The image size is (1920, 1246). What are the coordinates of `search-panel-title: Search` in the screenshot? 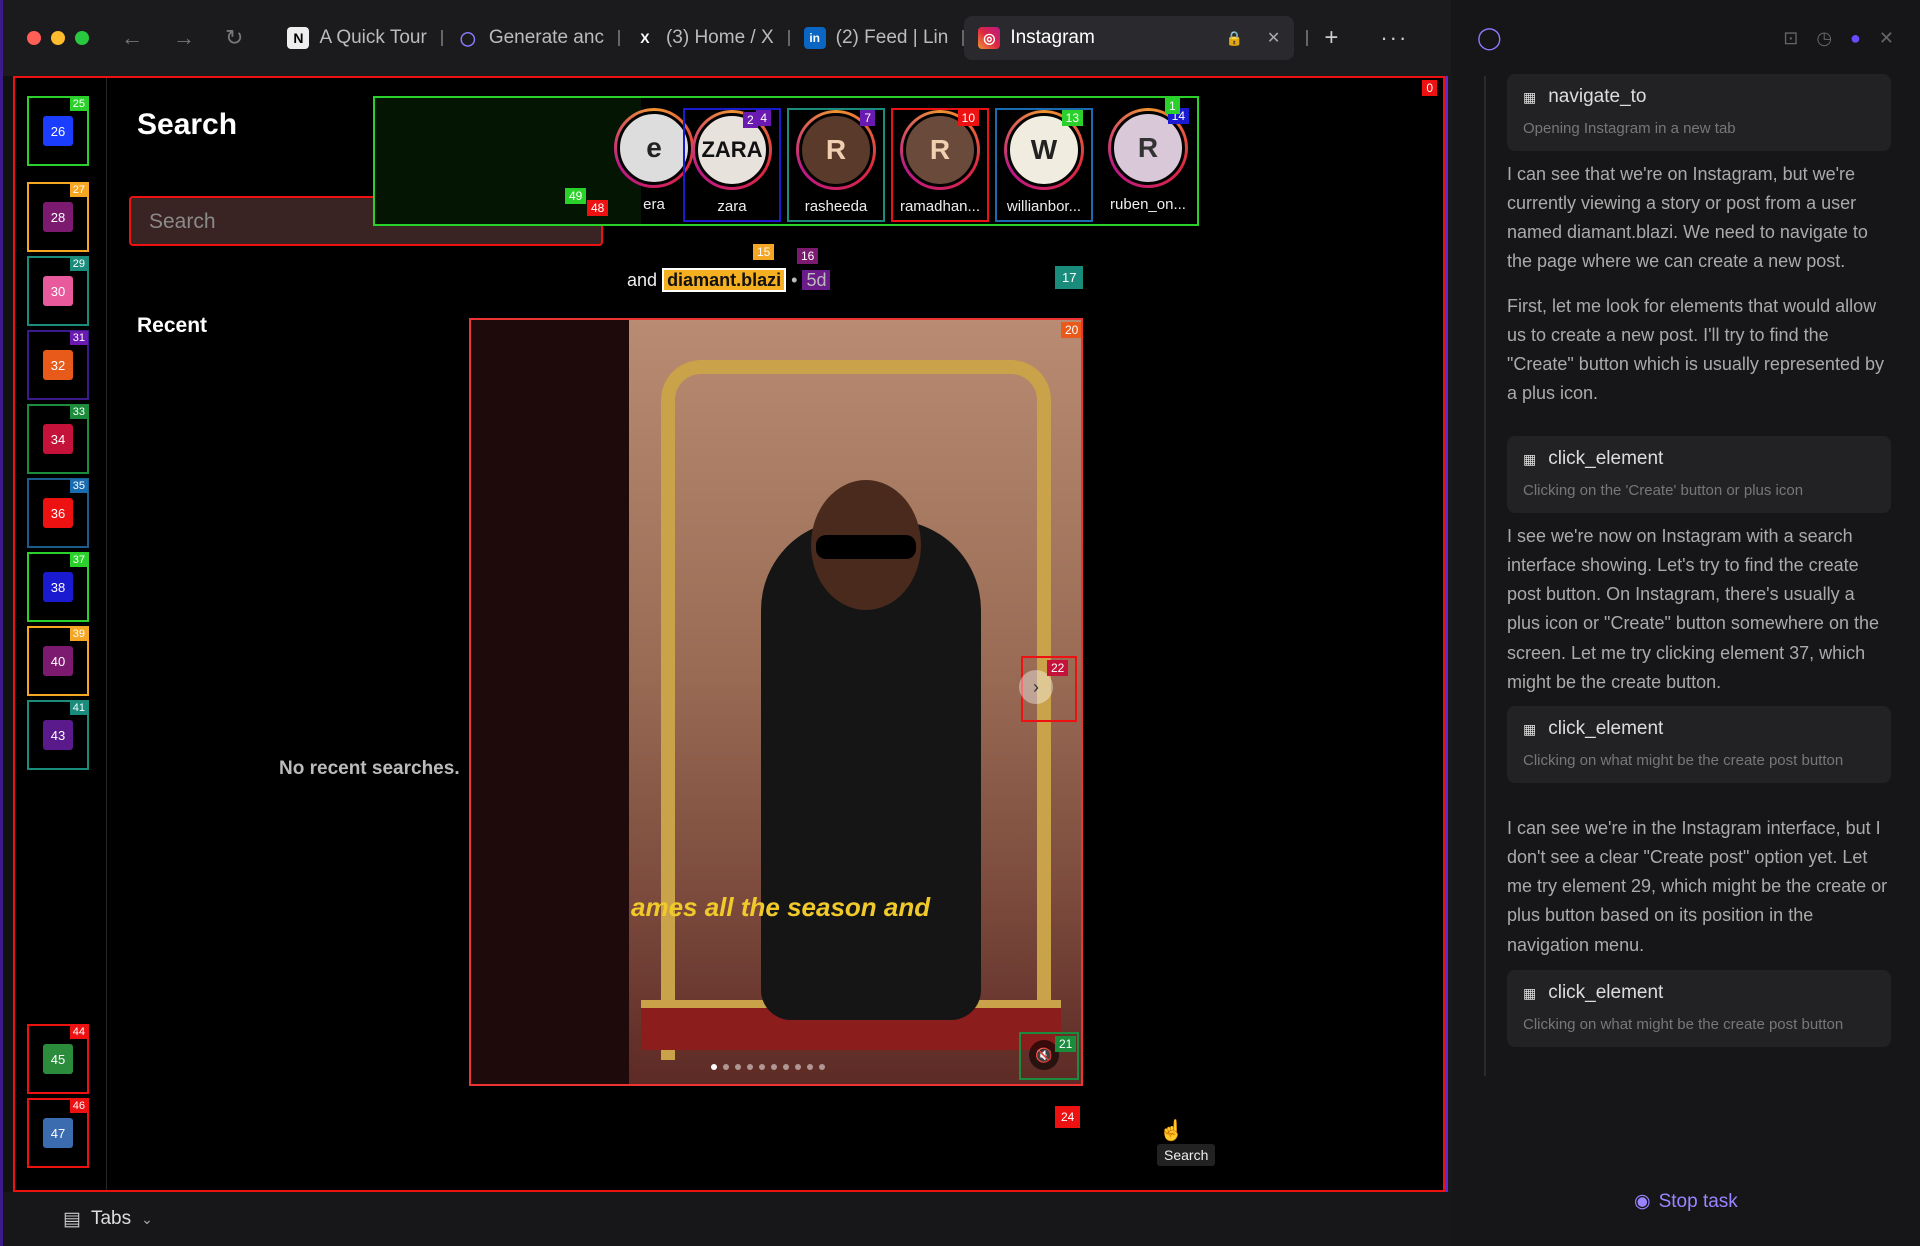 It's located at (187, 124).